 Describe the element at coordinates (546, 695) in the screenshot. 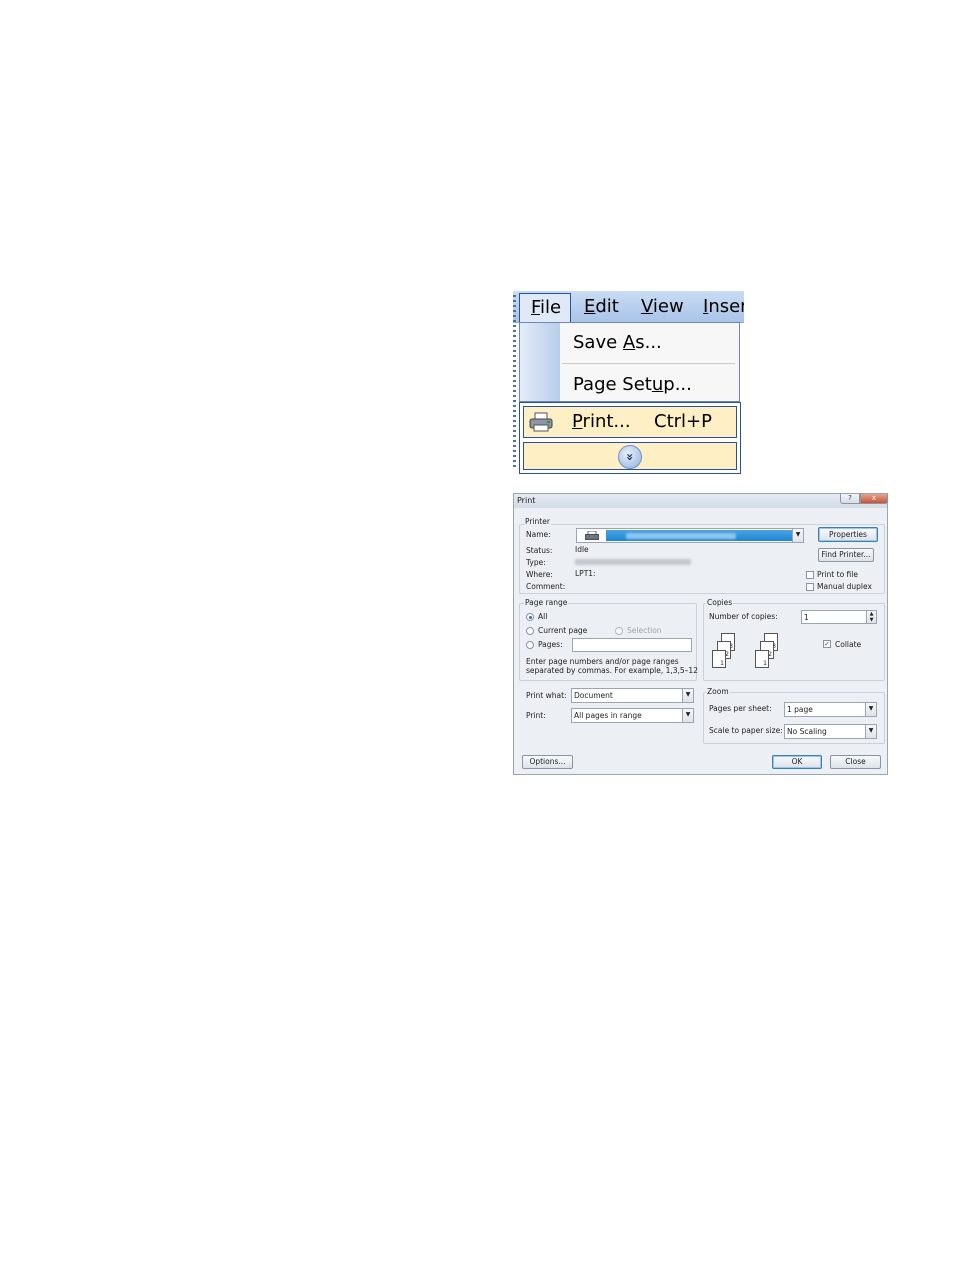

I see `print-what-label: Print what:` at that location.